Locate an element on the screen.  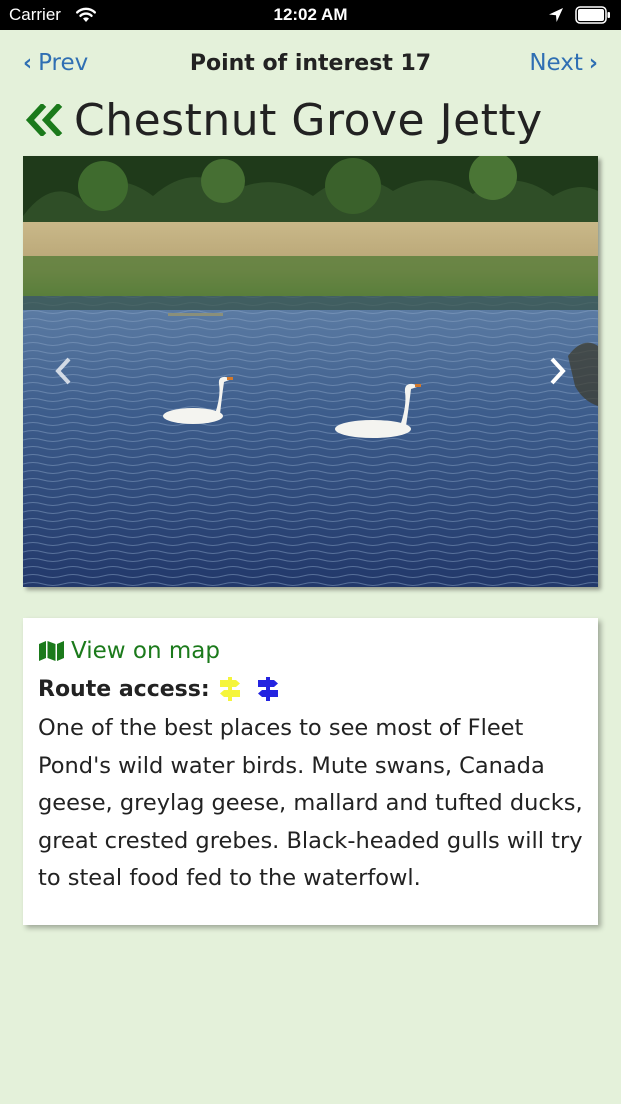
status-bar: Carrier 12:02 AM is located at coordinates (310, 15).